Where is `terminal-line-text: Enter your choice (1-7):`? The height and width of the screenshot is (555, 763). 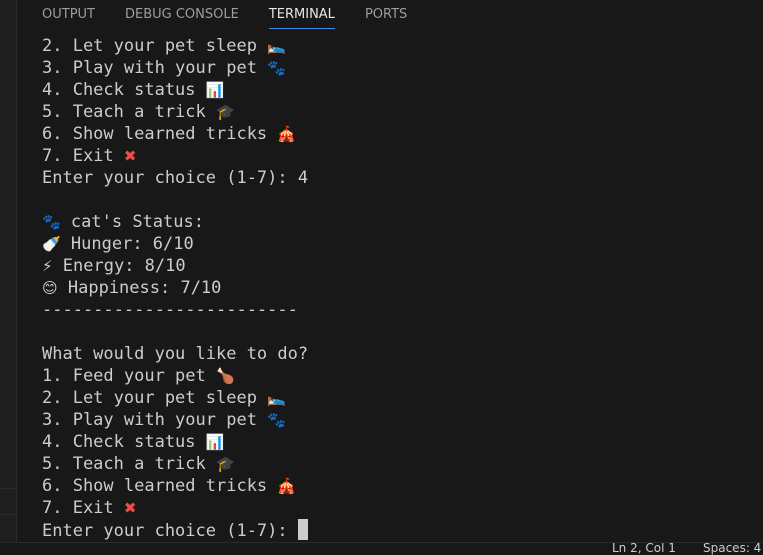 terminal-line-text: Enter your choice (1-7): is located at coordinates (170, 531).